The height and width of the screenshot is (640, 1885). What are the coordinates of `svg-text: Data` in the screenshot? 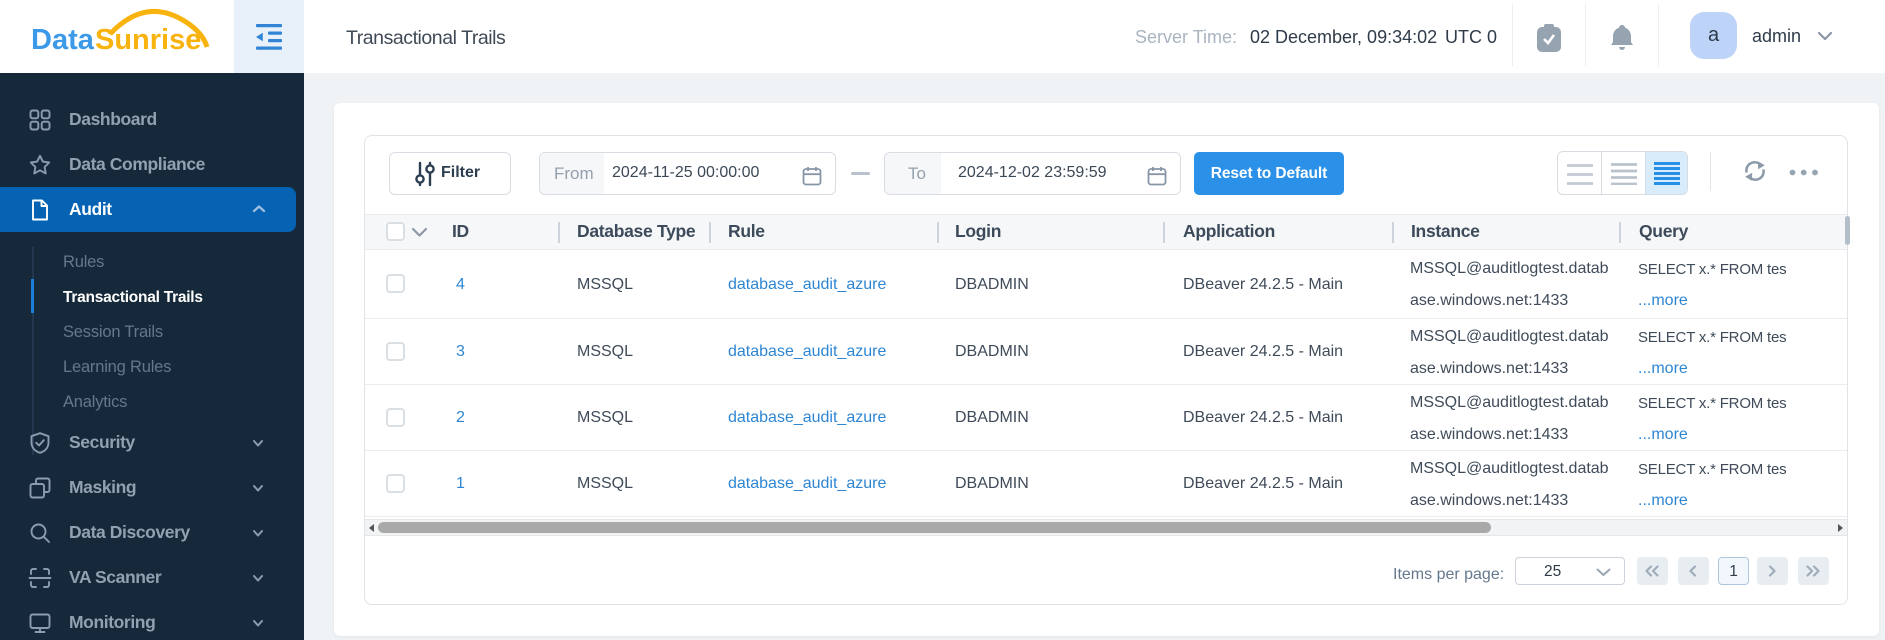 It's located at (63, 40).